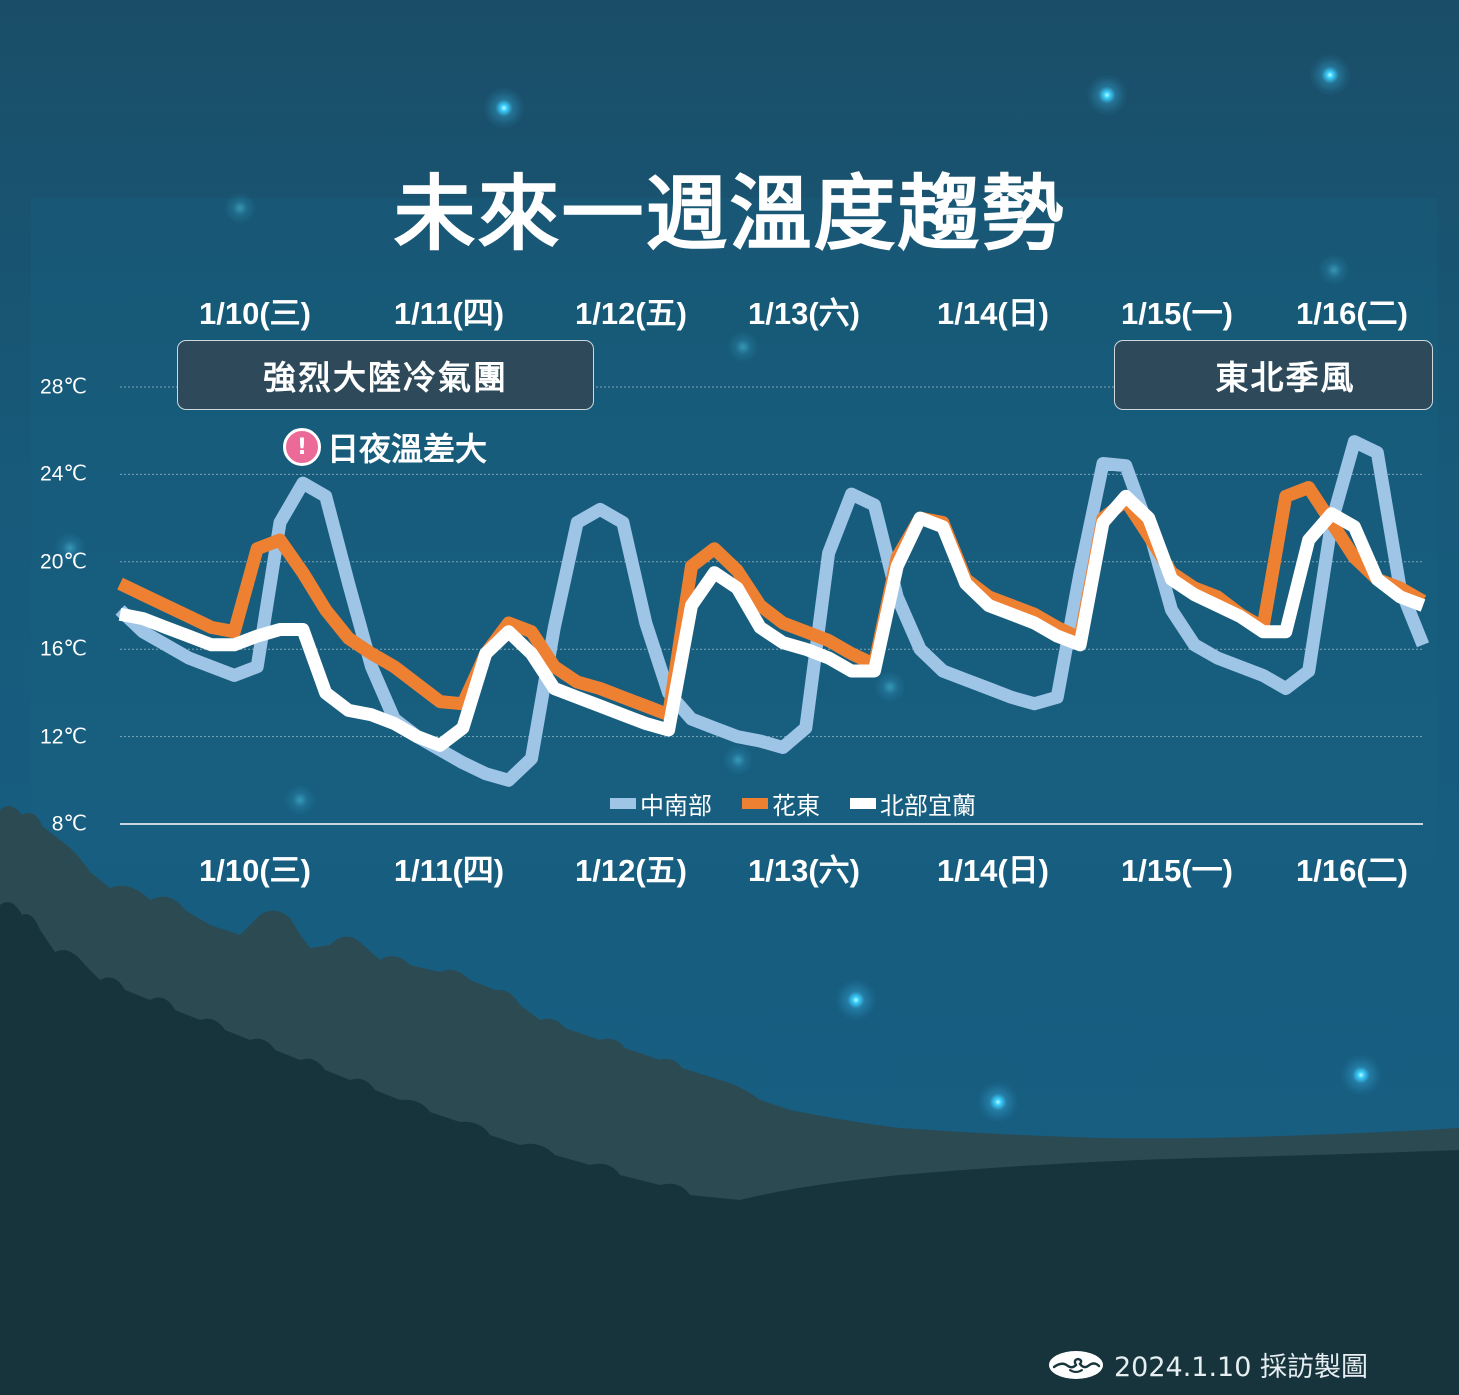 The width and height of the screenshot is (1459, 1395). I want to click on legend-item-hualien-taitung: 花東, so click(781, 803).